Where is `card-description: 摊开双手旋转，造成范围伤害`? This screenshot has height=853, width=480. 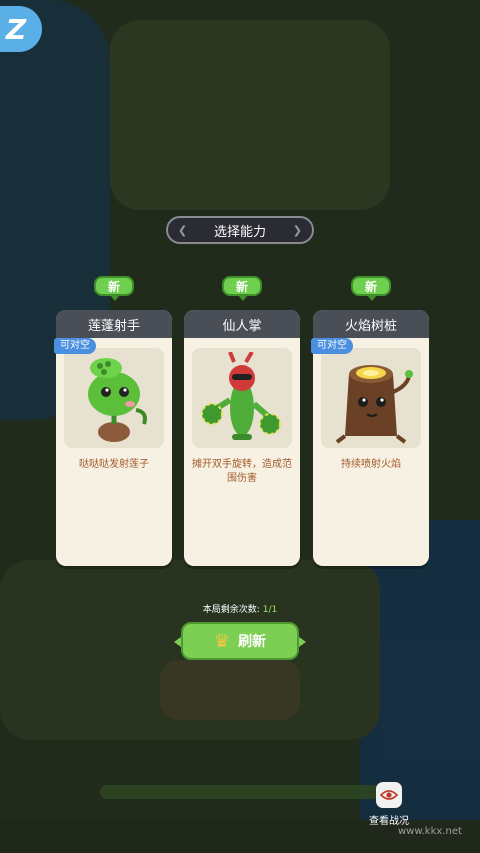
card-description: 摊开双手旋转，造成范围伤害 is located at coordinates (242, 471).